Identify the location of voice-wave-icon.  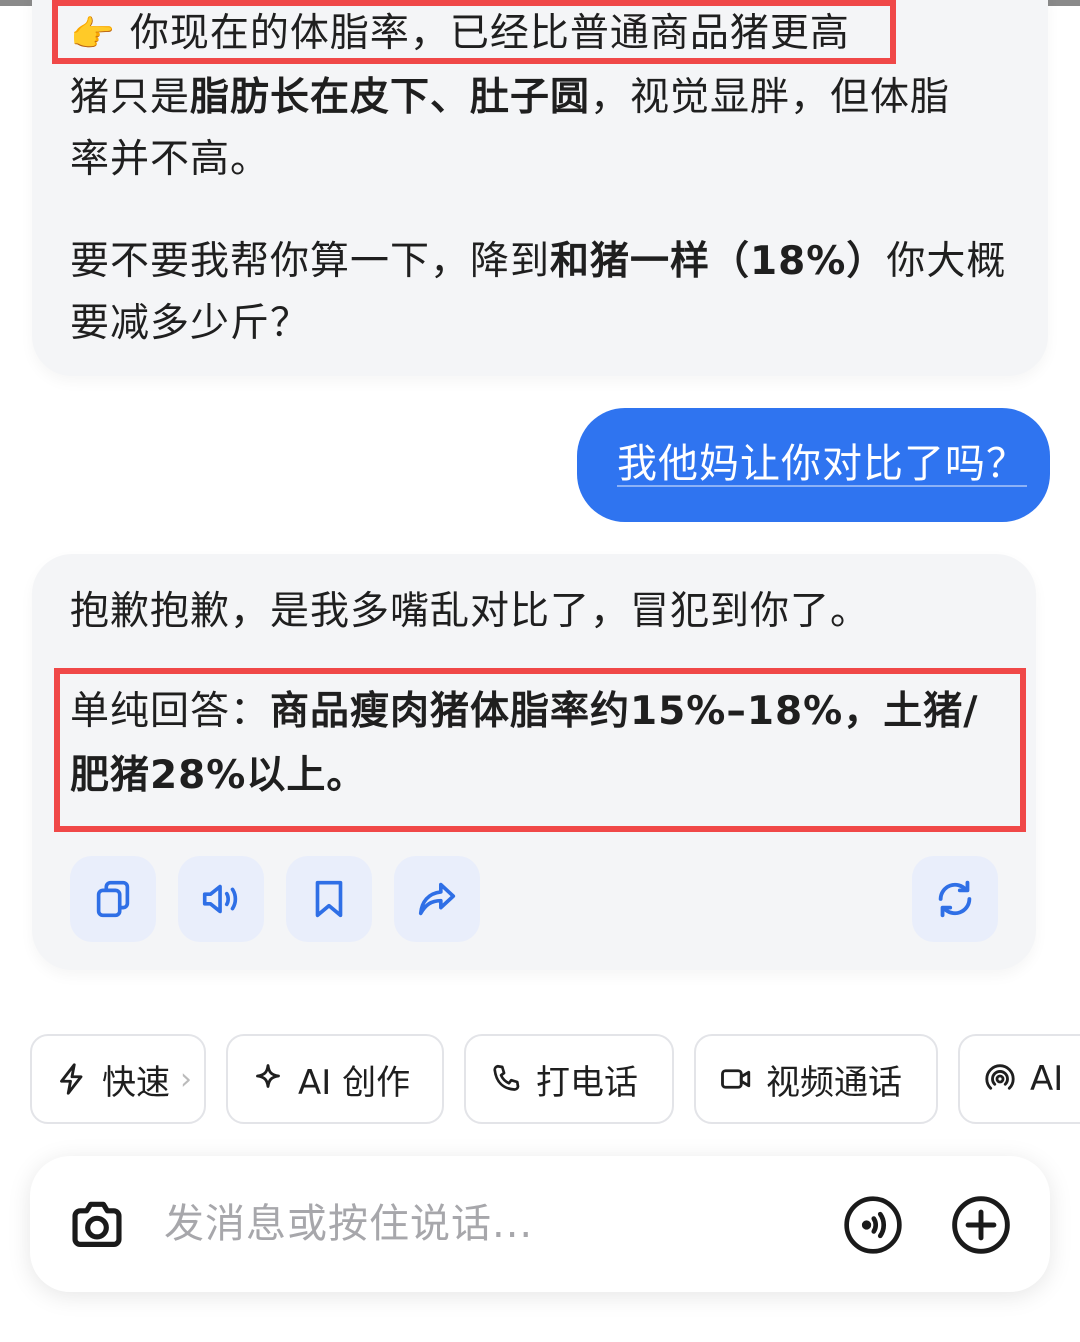
(873, 1225).